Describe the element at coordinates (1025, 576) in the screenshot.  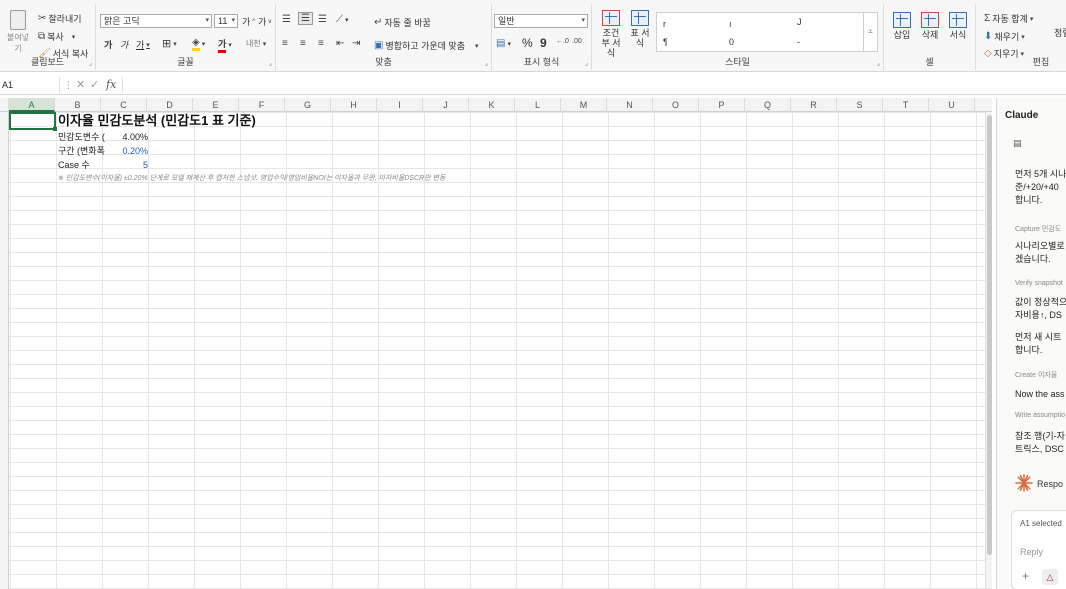
I see `plus-icon: +` at that location.